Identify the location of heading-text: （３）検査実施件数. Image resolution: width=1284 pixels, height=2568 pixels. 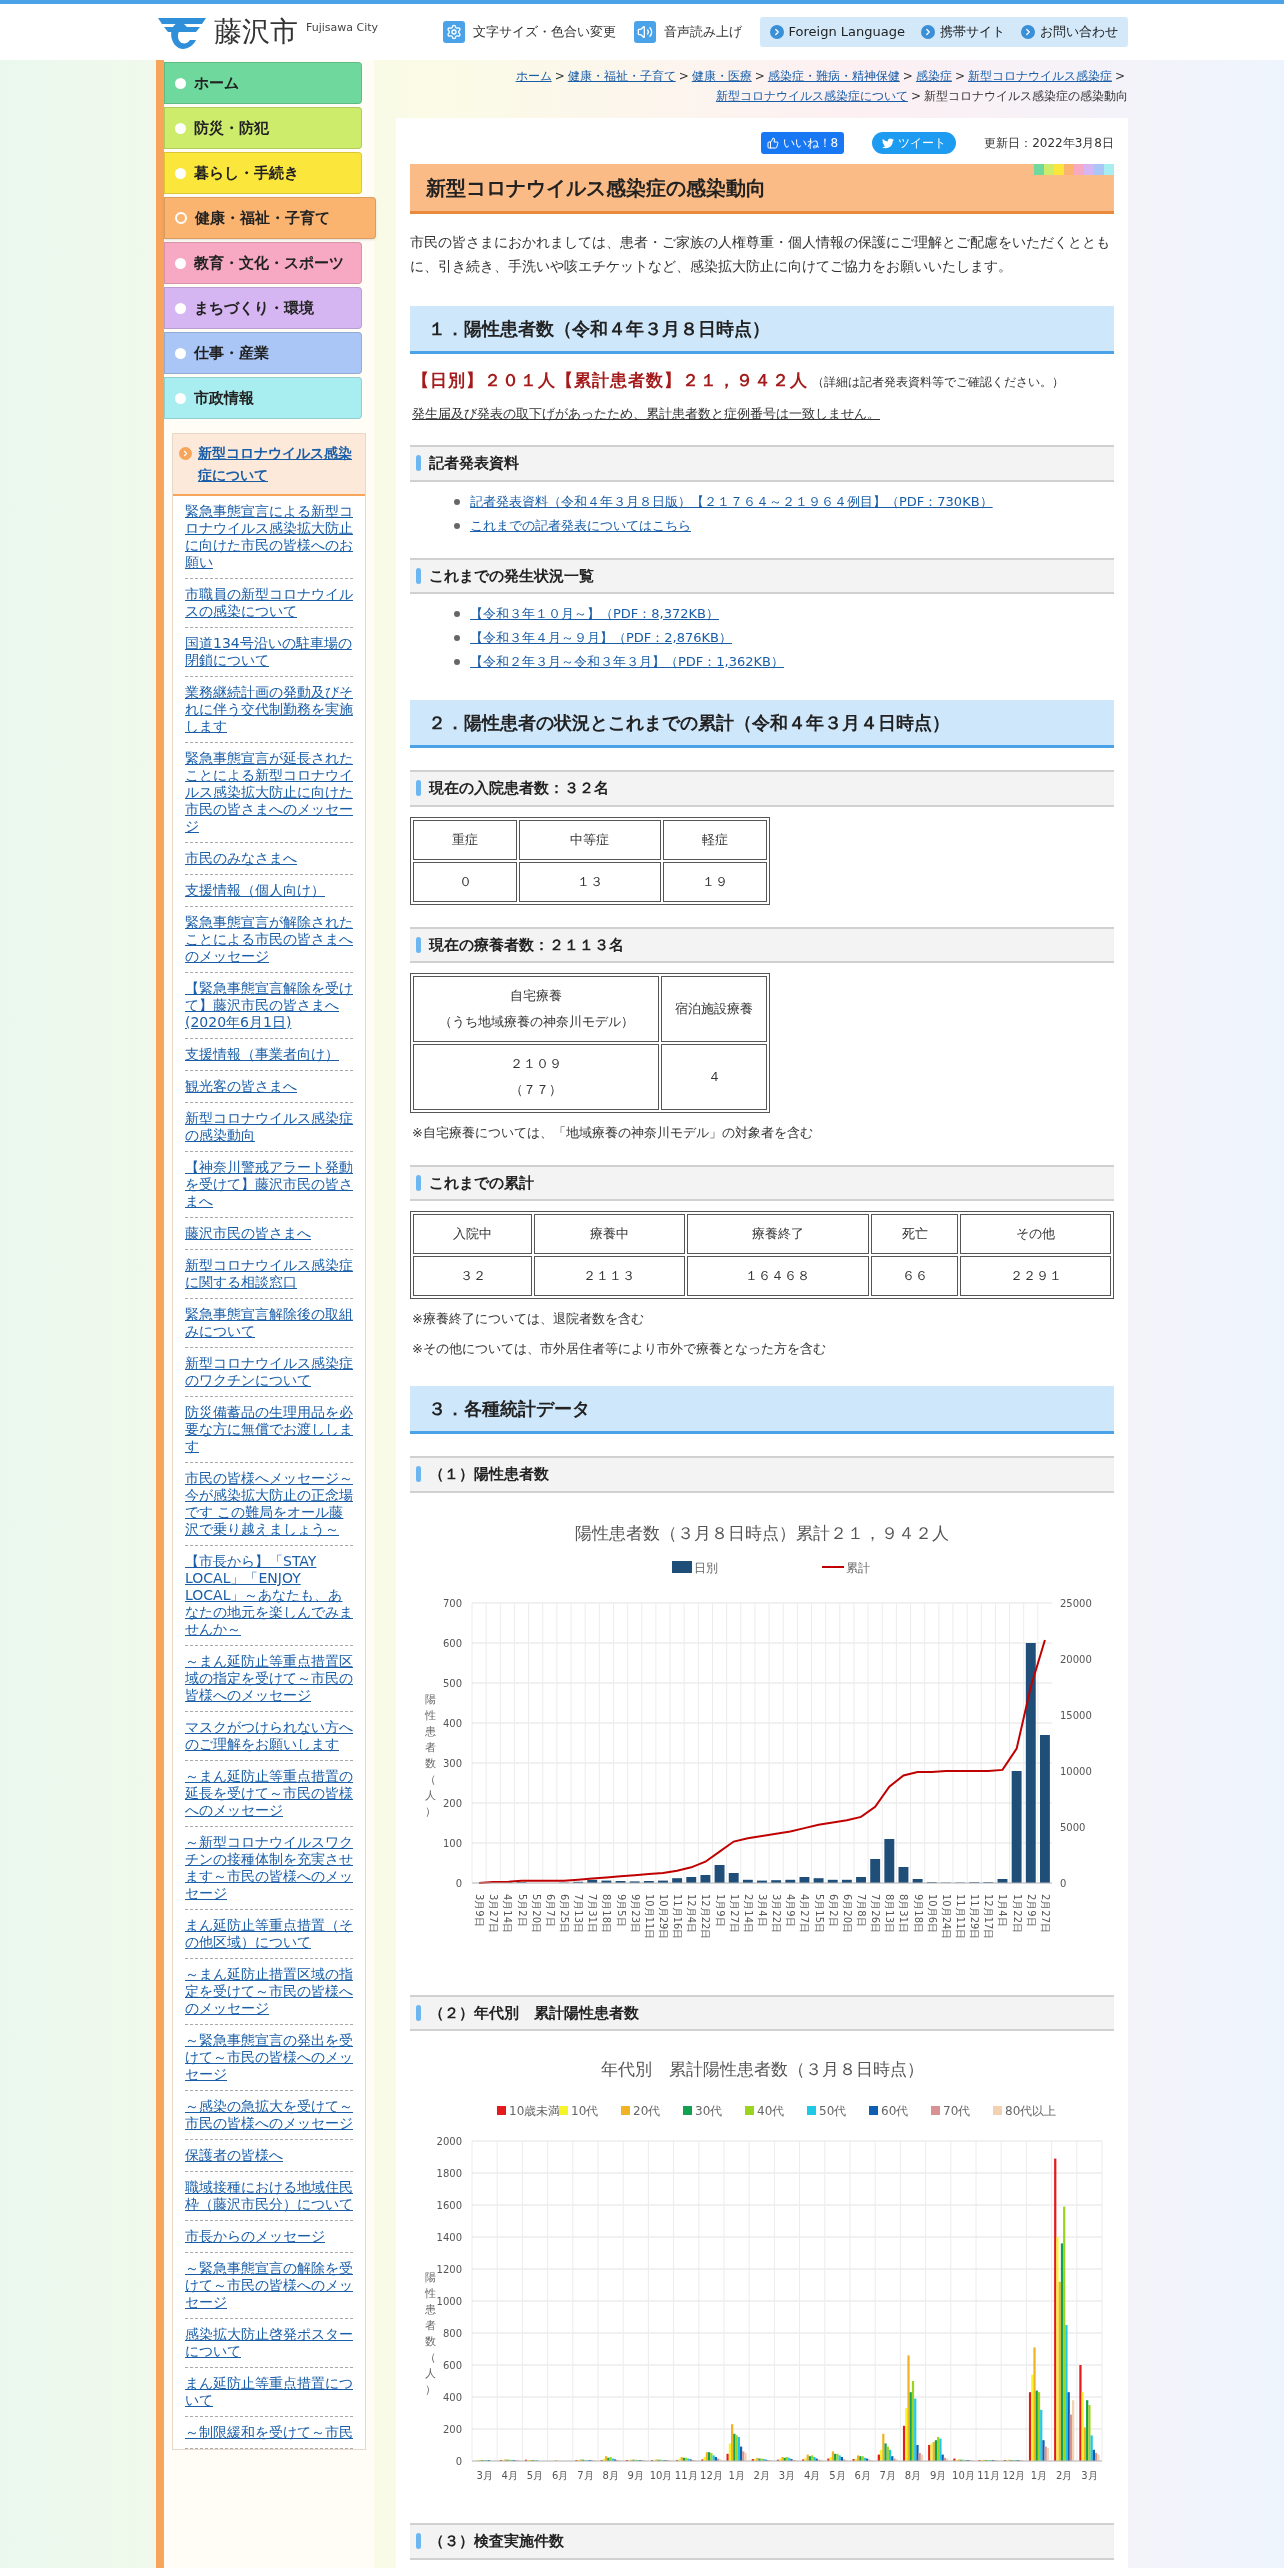
(496, 2541).